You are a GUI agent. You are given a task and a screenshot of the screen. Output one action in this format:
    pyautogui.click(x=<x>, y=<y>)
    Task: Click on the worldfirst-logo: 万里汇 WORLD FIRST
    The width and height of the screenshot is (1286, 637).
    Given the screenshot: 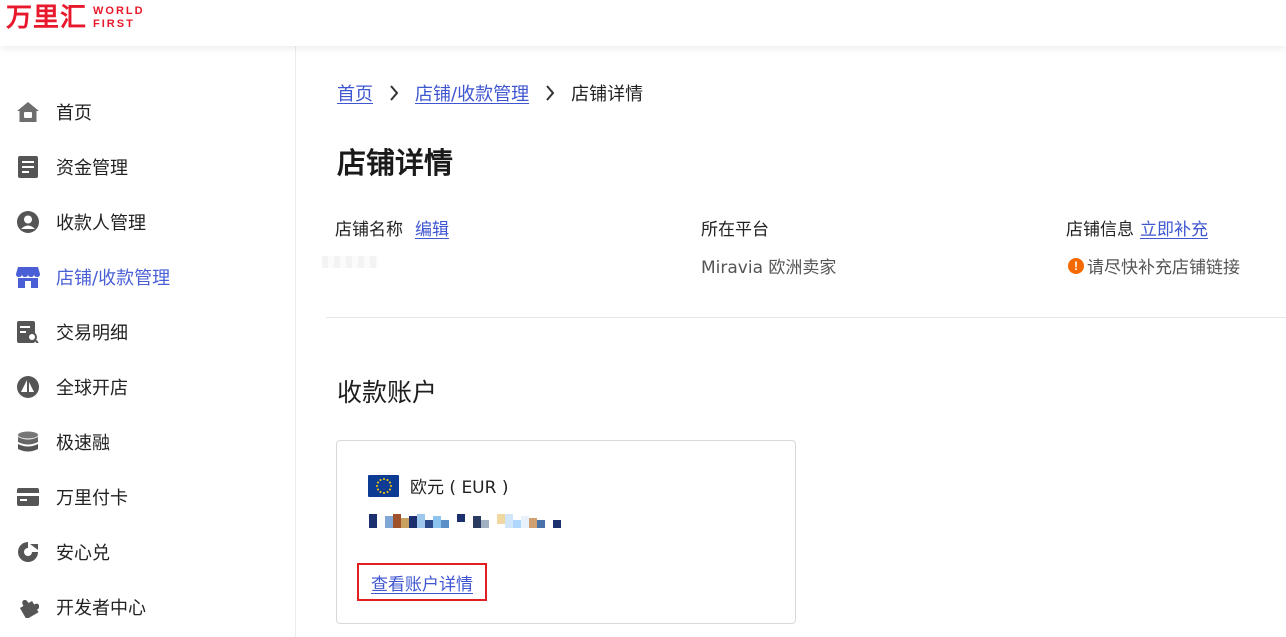 What is the action you would take?
    pyautogui.click(x=75, y=18)
    